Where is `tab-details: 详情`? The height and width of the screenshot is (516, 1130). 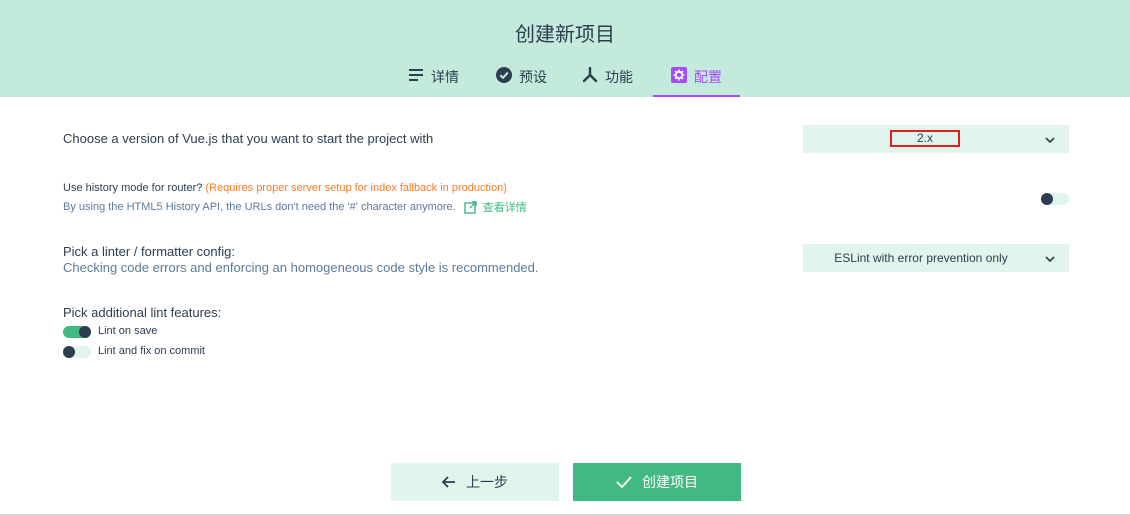 tab-details: 详情 is located at coordinates (433, 78).